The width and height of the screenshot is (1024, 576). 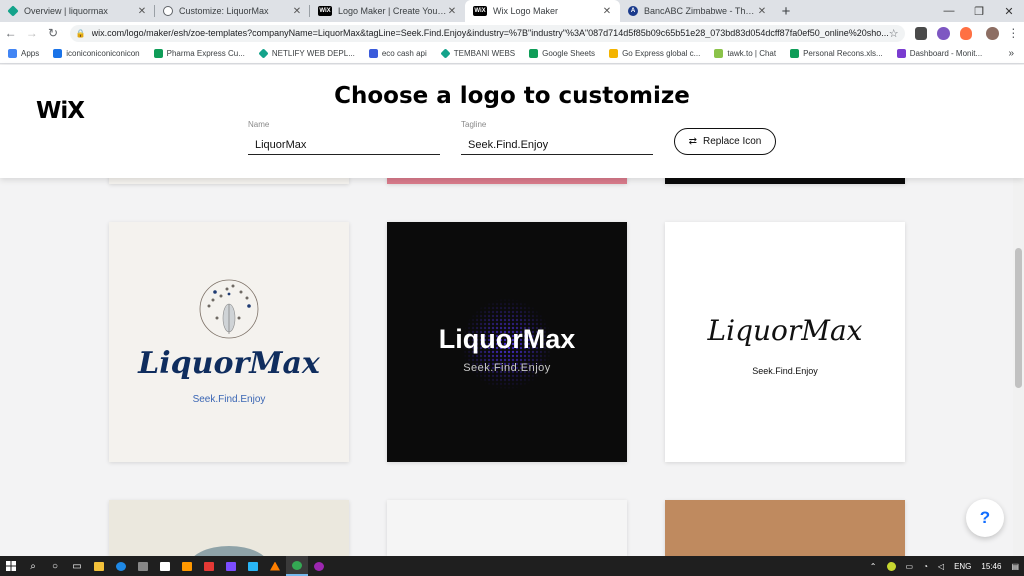 What do you see at coordinates (297, 566) in the screenshot?
I see `chrome-icon` at bounding box center [297, 566].